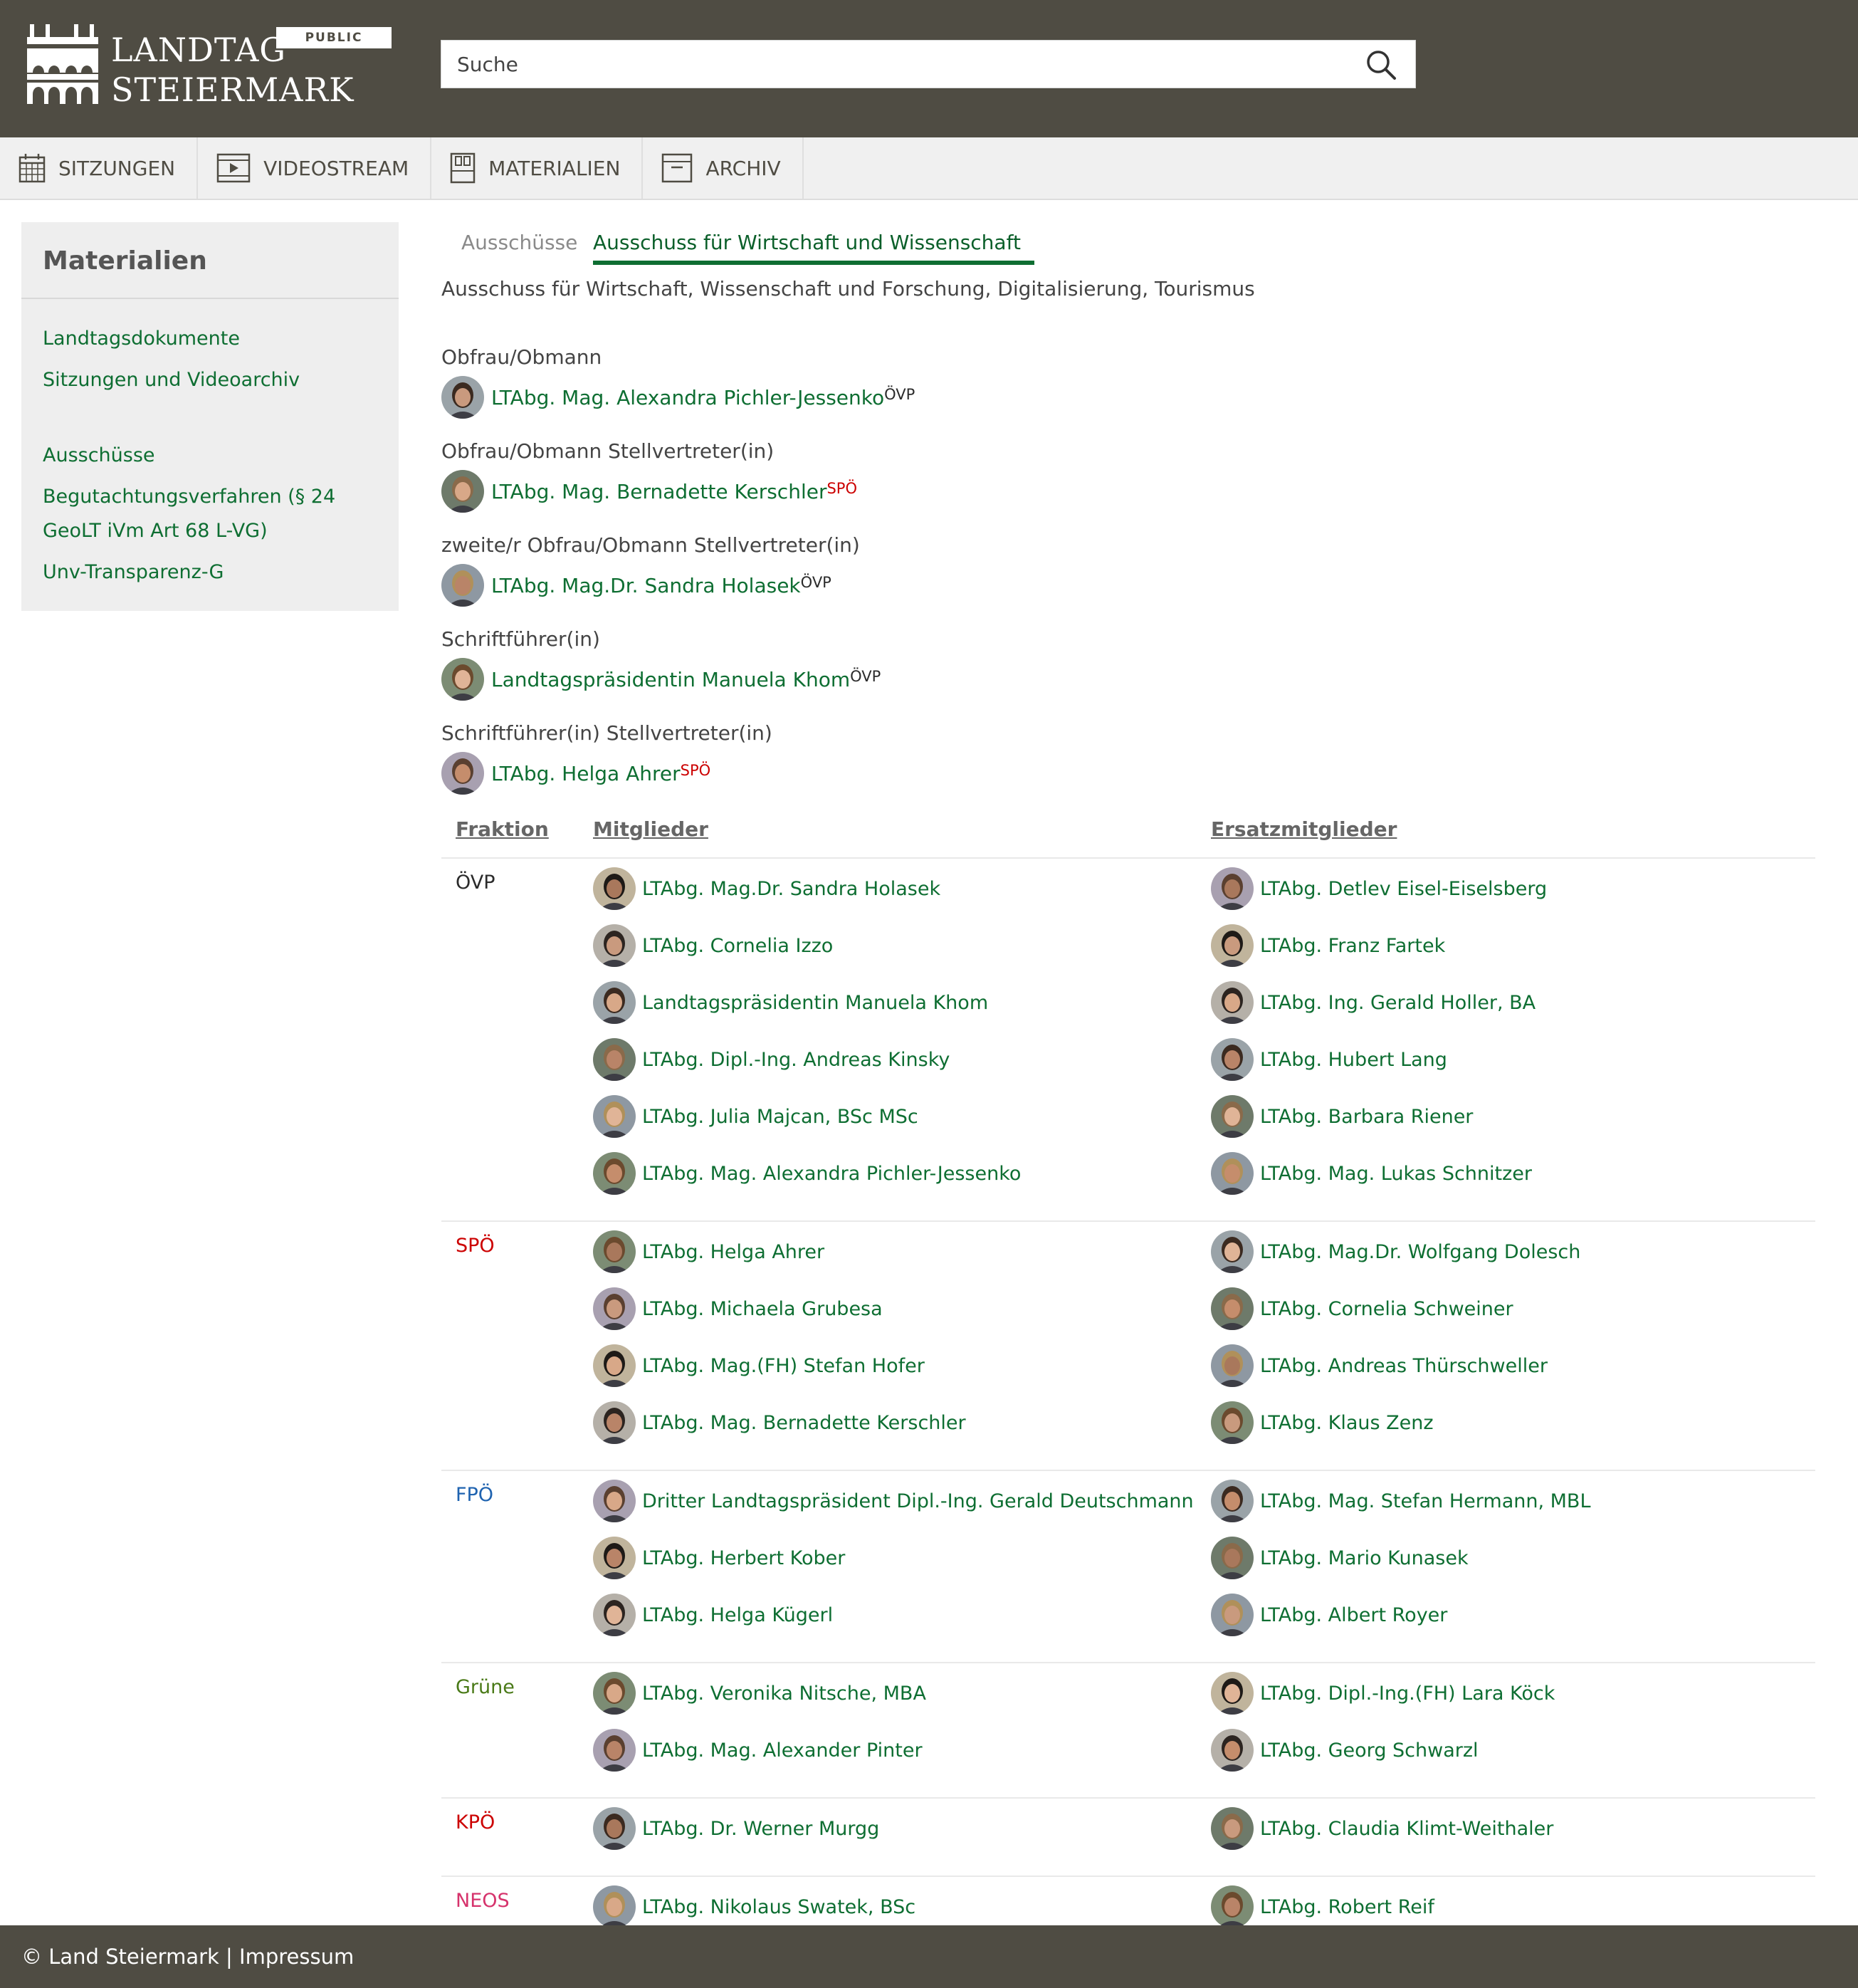  I want to click on person-link: LTAbg. Michaela Grubesa, so click(762, 1309).